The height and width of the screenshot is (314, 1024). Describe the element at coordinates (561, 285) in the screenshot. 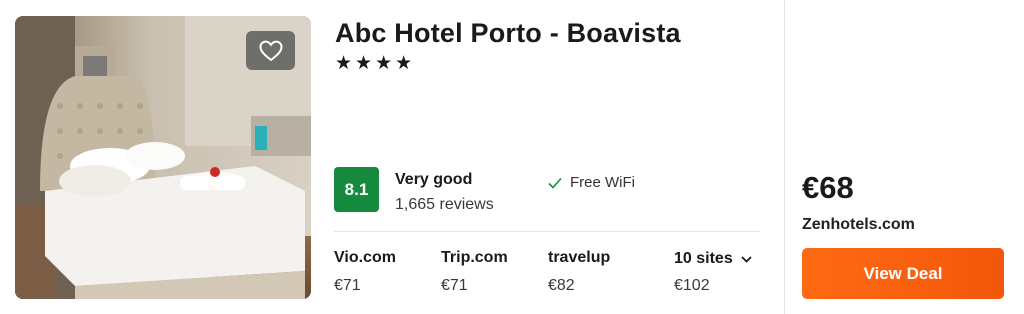

I see `site-price: €82` at that location.